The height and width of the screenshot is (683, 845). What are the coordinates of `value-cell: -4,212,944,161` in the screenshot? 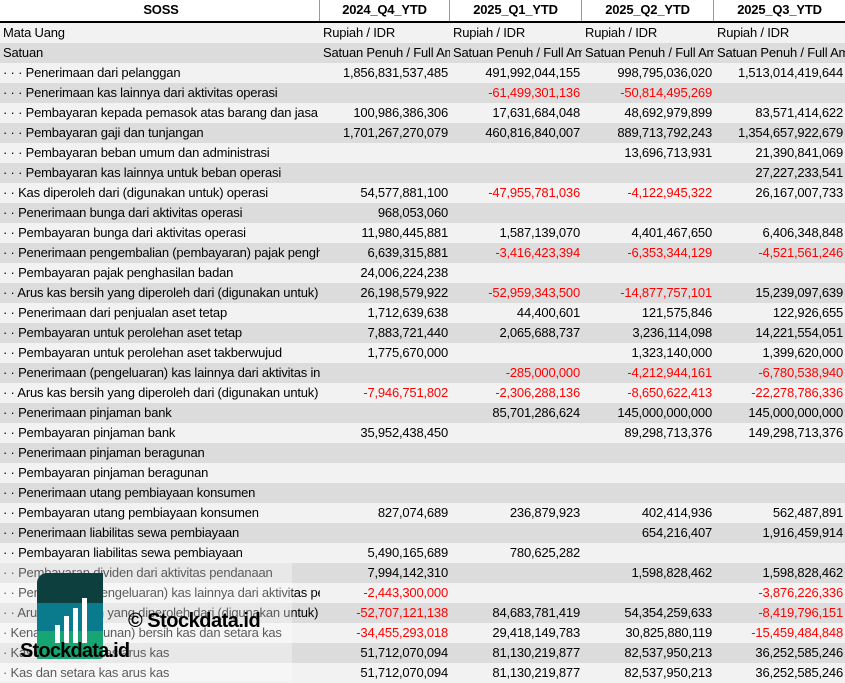 It's located at (648, 373).